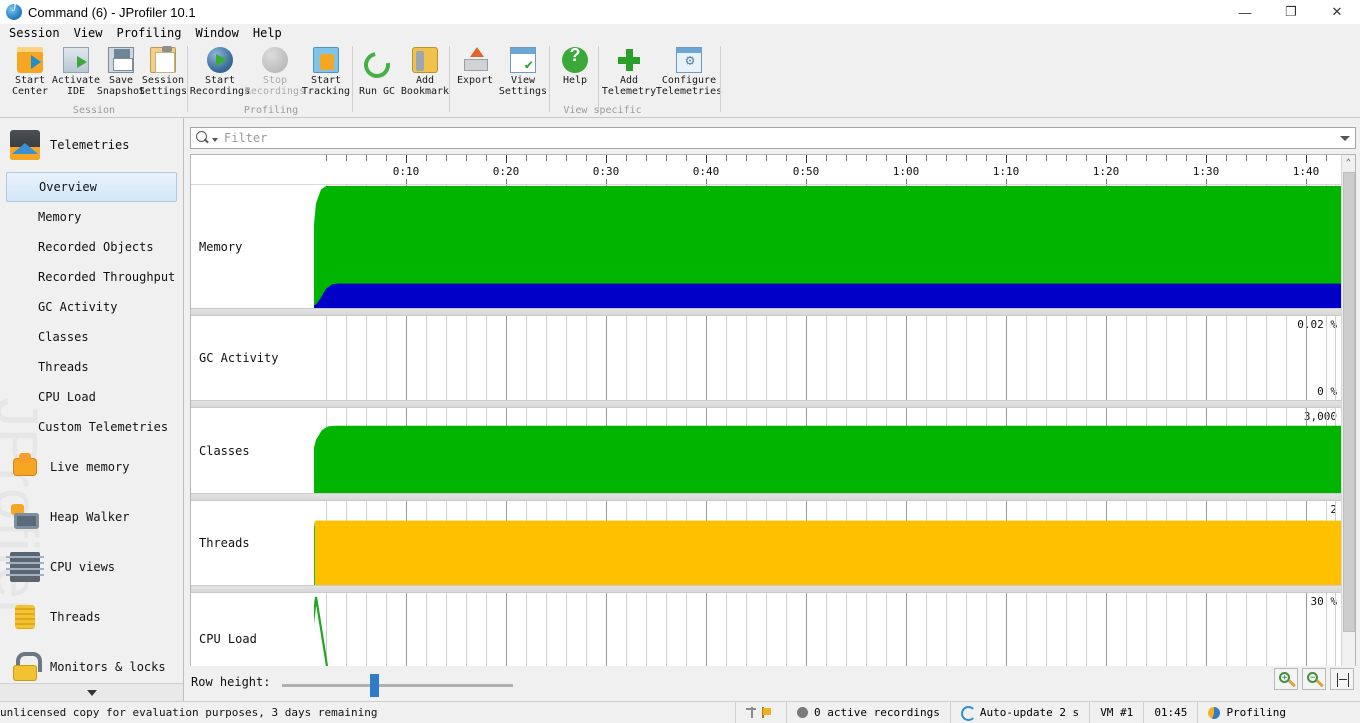 The width and height of the screenshot is (1360, 723). I want to click on row-height-slider, so click(397, 685).